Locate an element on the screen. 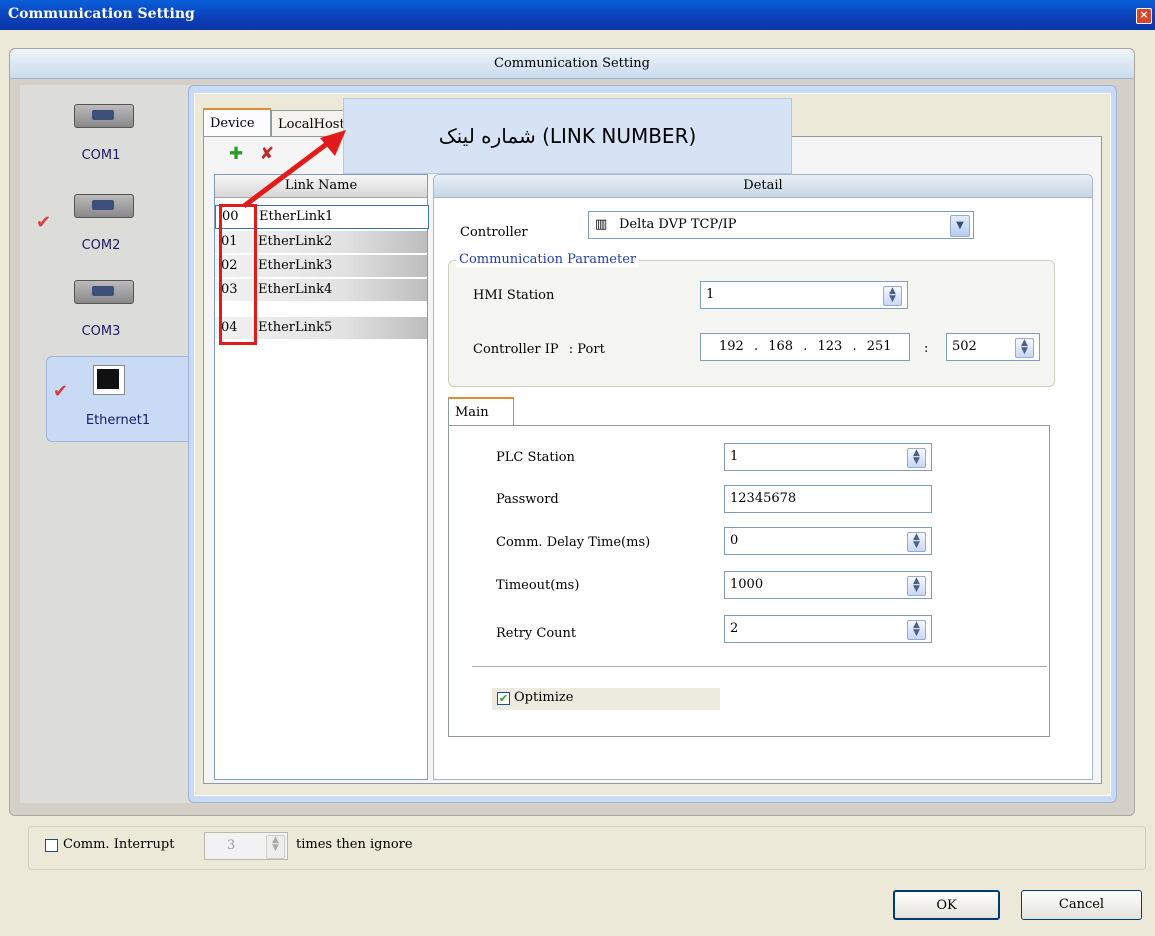  controller-ip-text: Controller IP is located at coordinates (516, 349).